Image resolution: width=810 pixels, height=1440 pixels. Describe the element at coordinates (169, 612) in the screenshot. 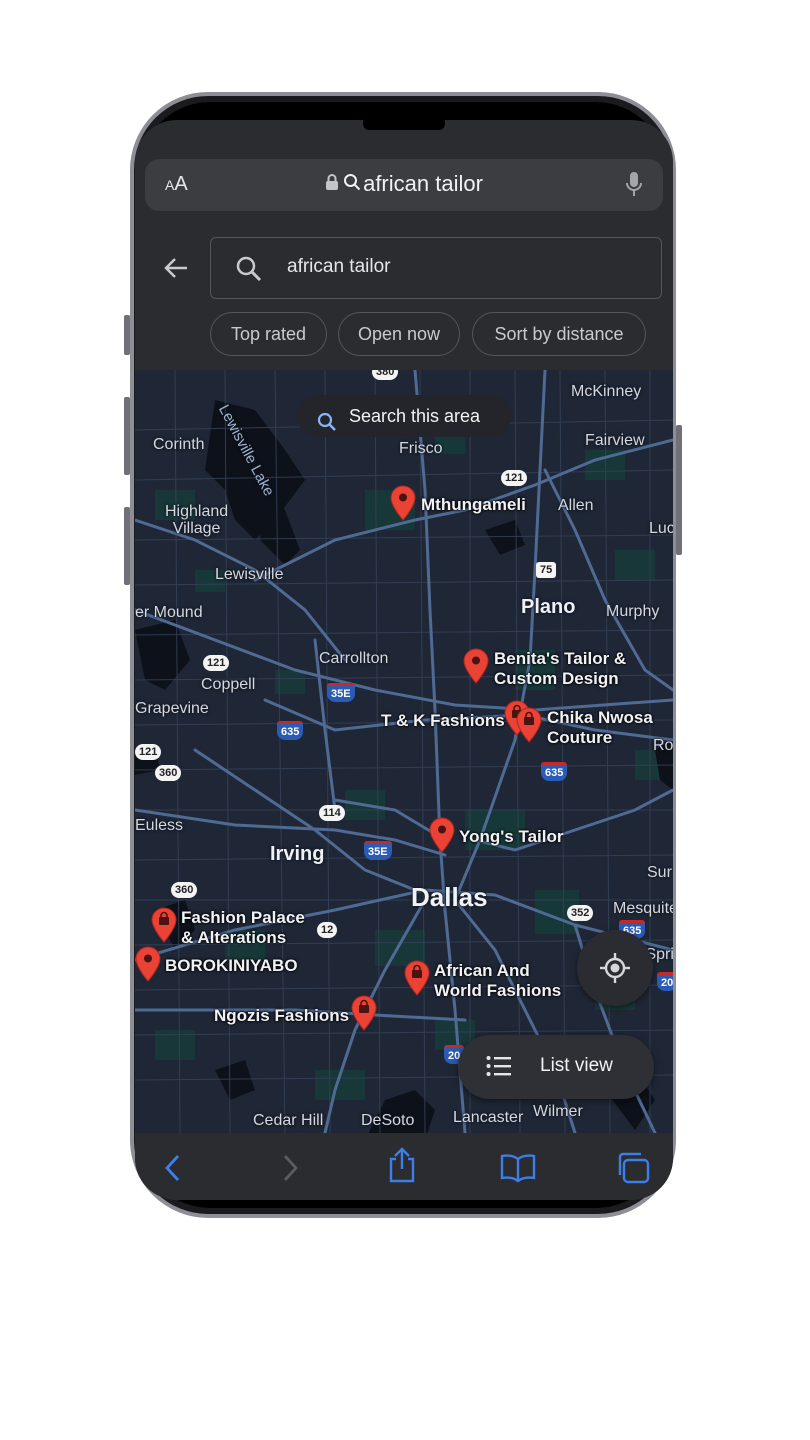

I see `place-label-flower-mound: er Mound` at that location.